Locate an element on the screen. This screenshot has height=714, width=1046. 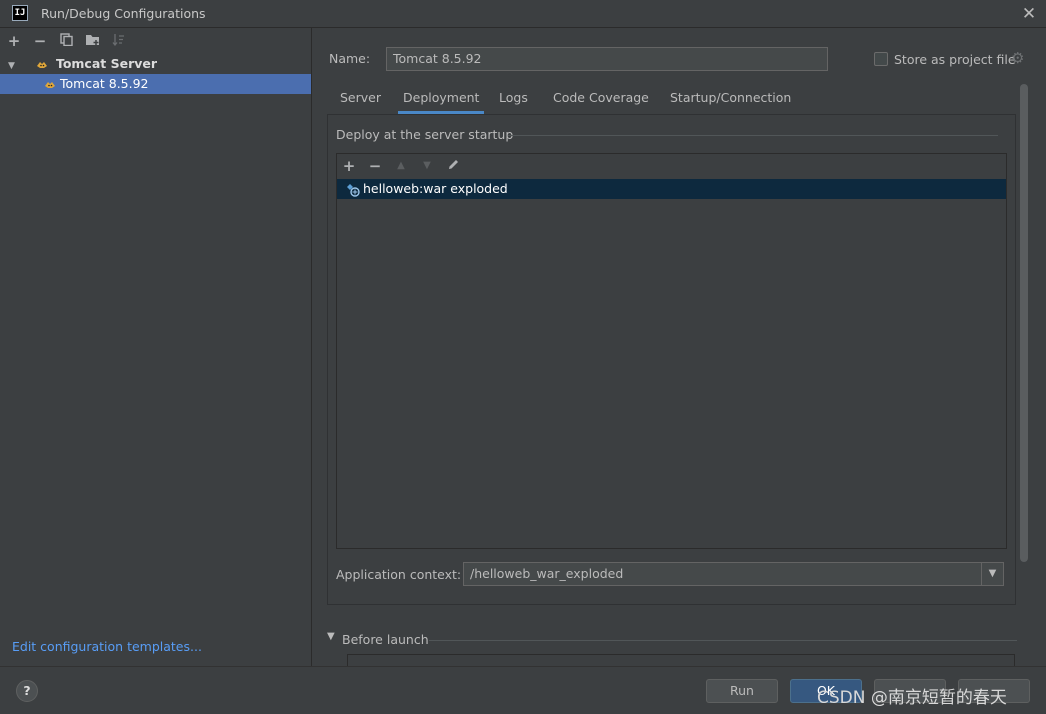
tab-deployment: Deployment is located at coordinates (441, 101).